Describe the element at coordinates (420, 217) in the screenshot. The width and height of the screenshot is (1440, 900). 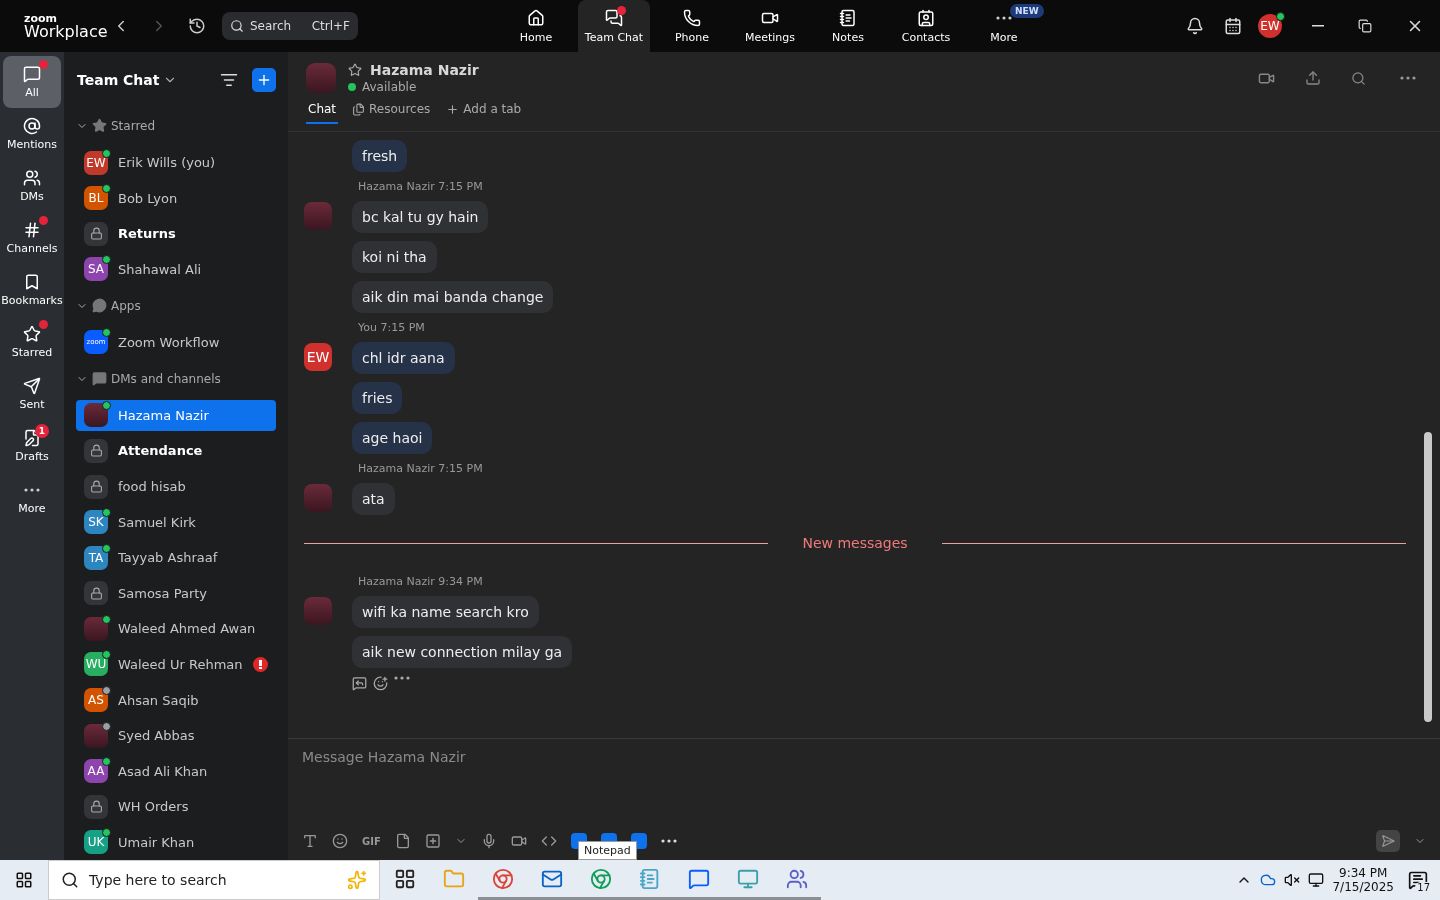
I see `message-bubble: bc kal tu gy hain` at that location.